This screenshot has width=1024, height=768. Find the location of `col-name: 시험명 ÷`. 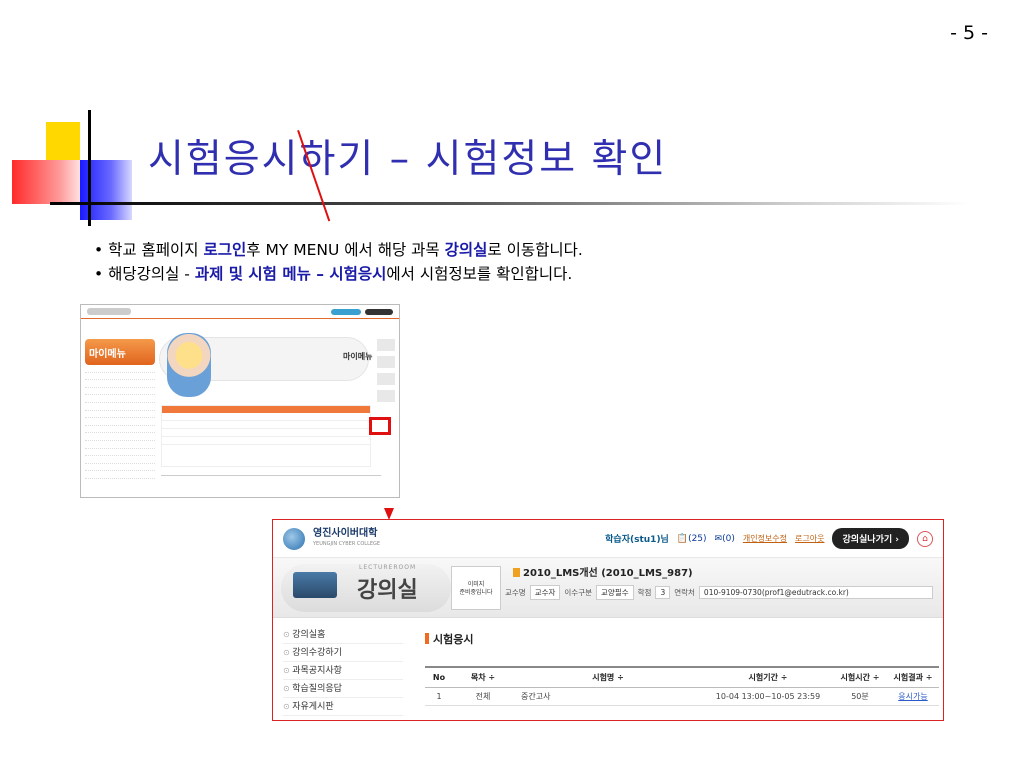

col-name: 시험명 ÷ is located at coordinates (608, 677).